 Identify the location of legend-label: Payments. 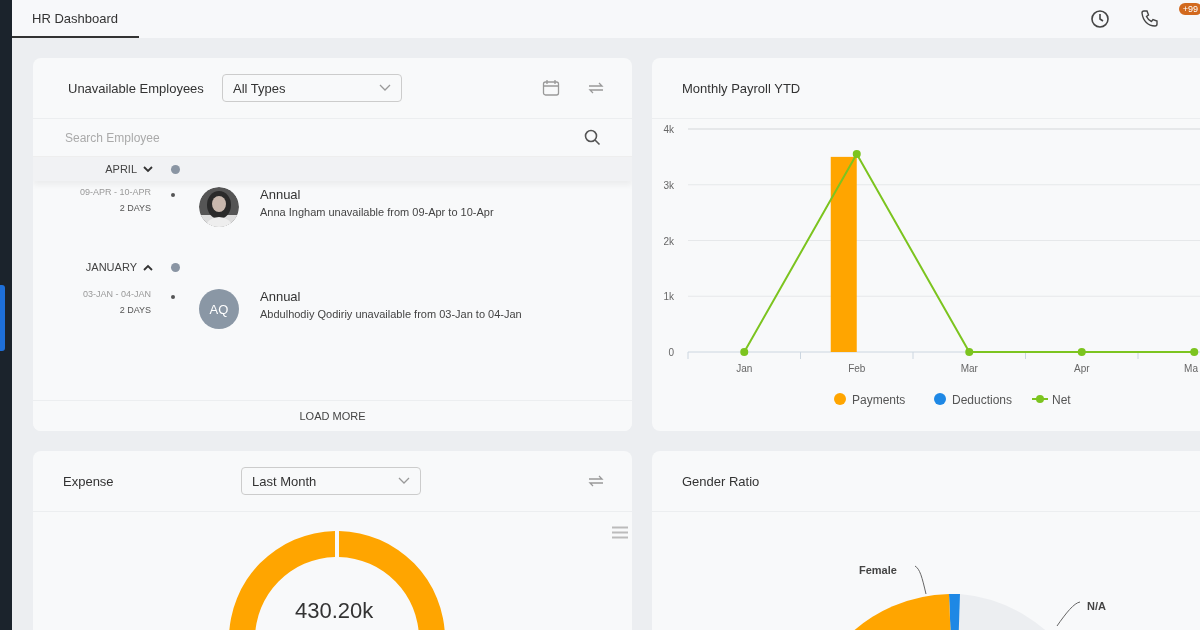
(879, 400).